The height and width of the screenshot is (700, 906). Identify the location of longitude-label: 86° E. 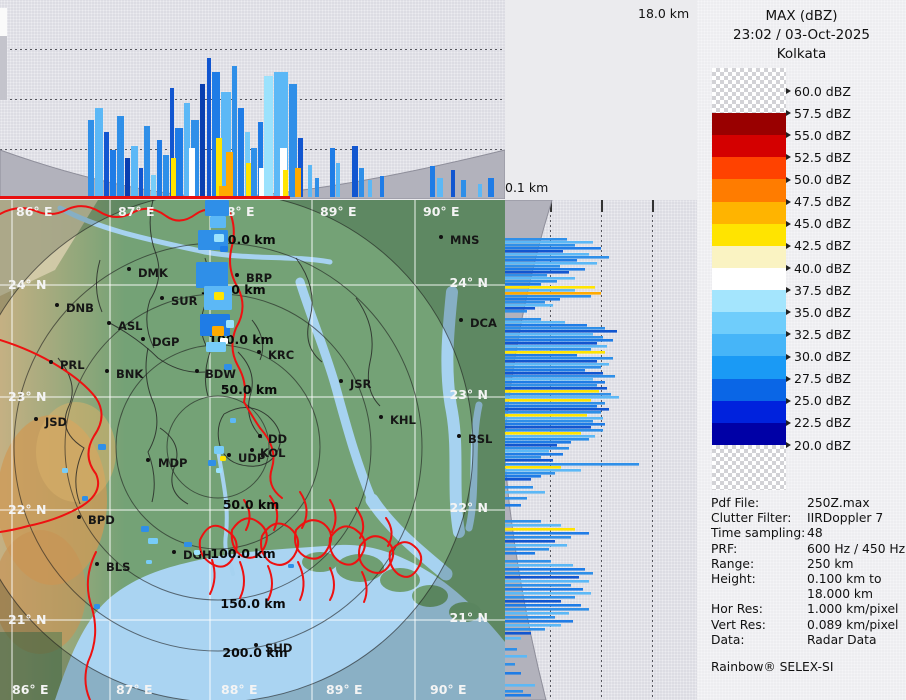
(30, 689).